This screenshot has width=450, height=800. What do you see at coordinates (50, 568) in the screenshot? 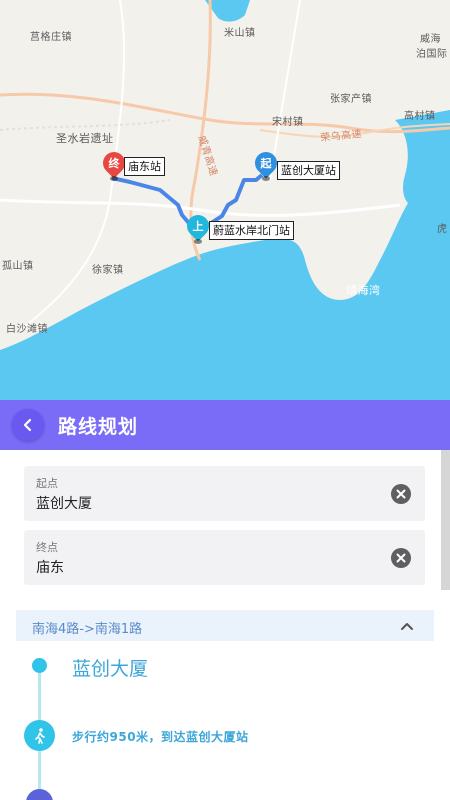
I see `destination-value: 庙东` at bounding box center [50, 568].